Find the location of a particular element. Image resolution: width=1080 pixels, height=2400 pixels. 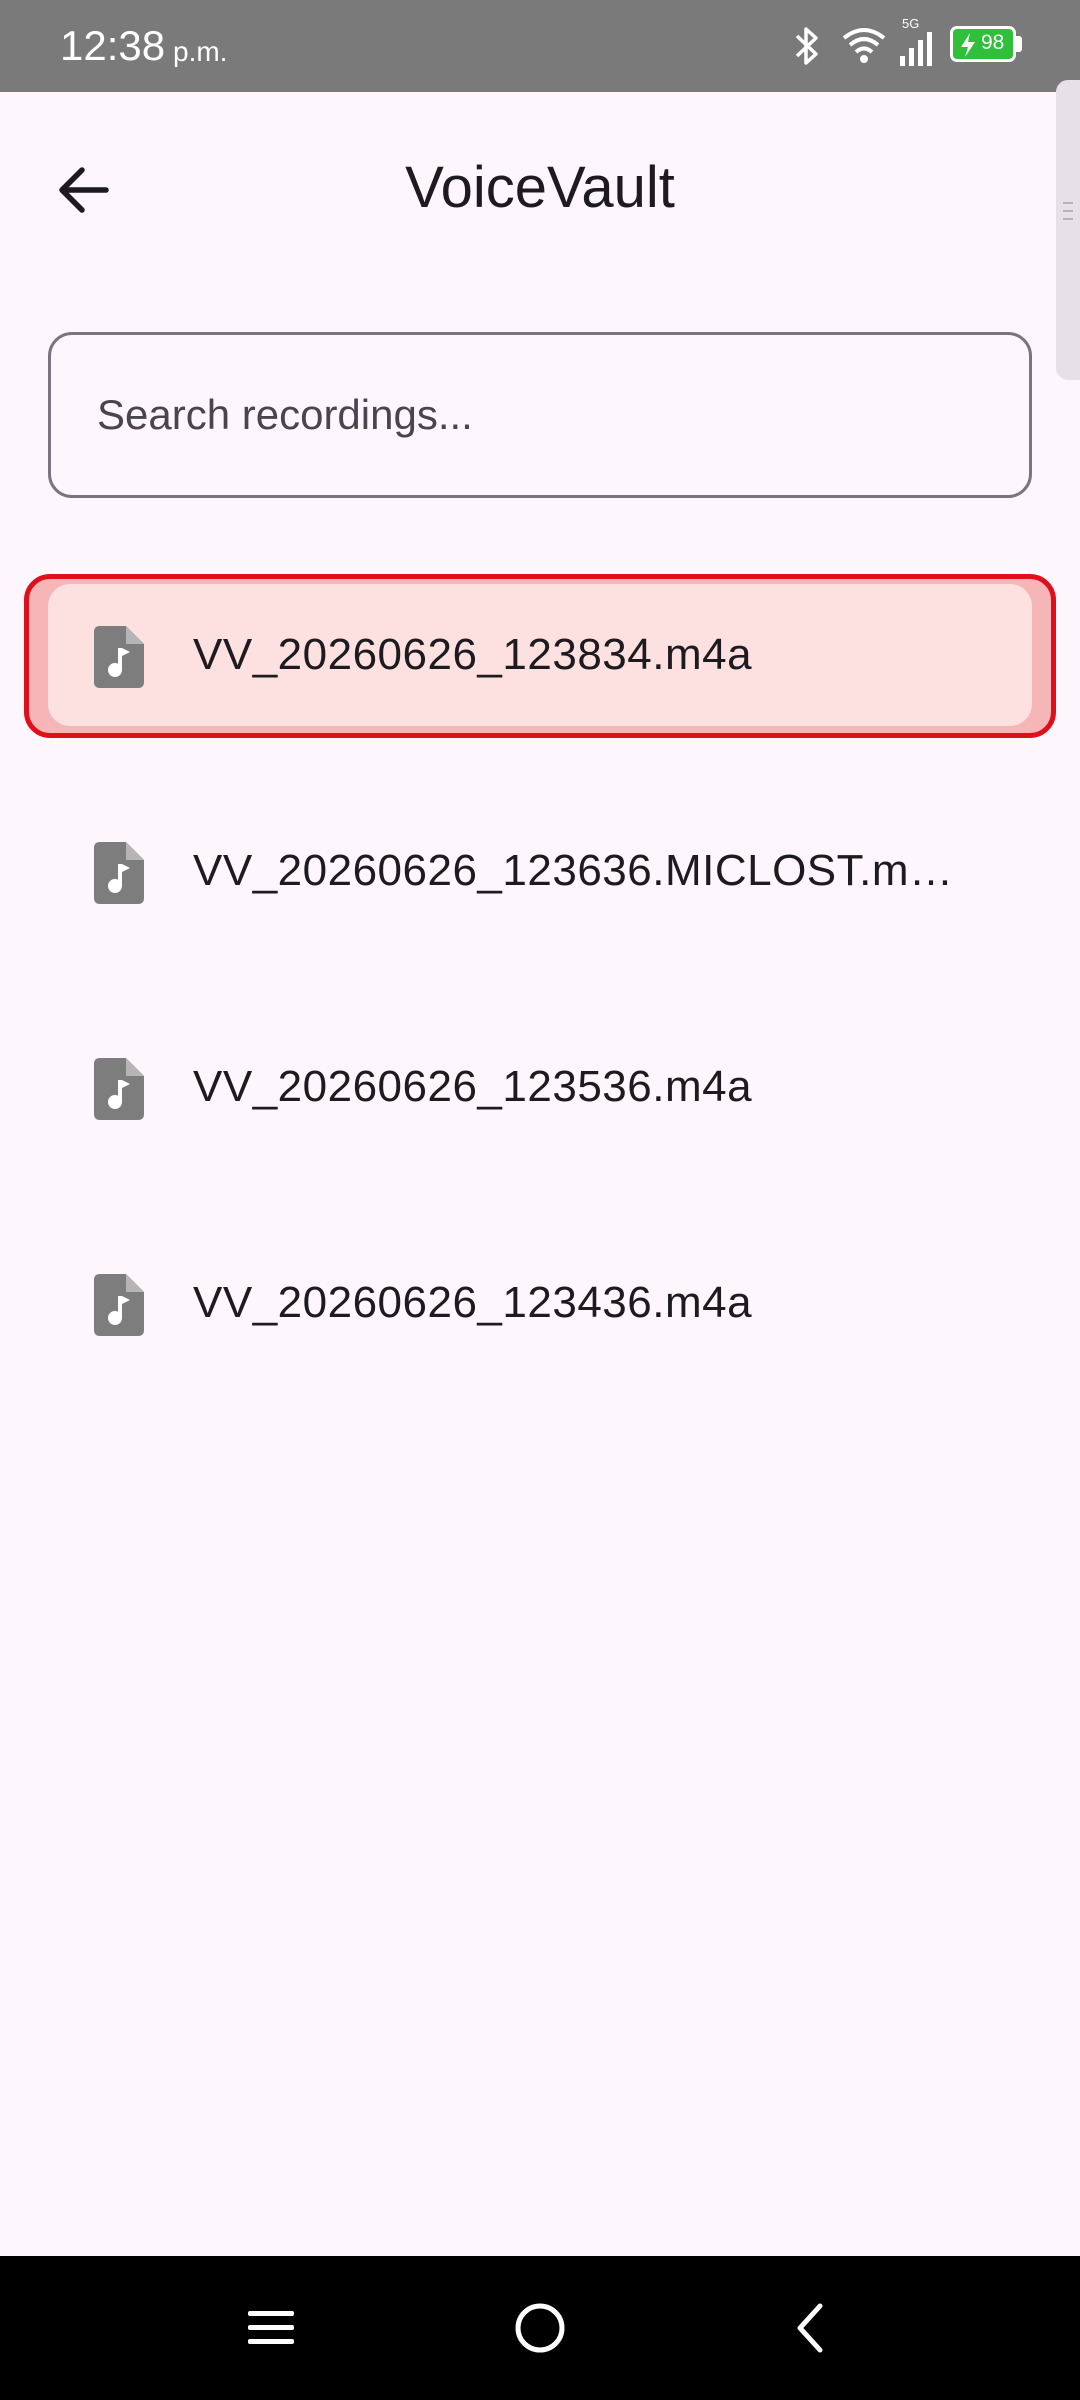

scrollbar is located at coordinates (1068, 230).